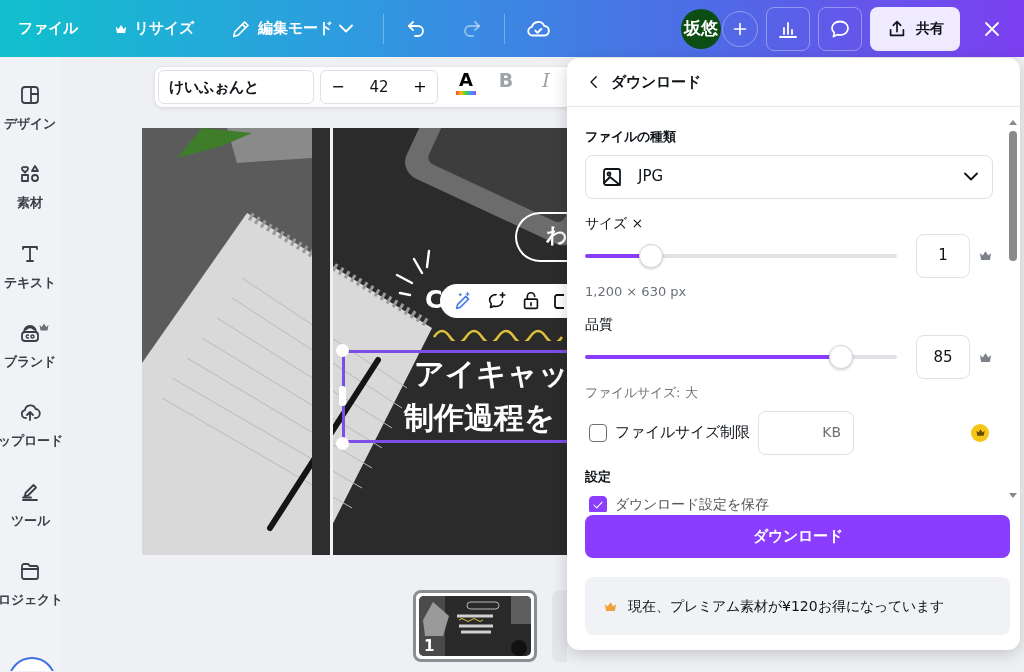 The height and width of the screenshot is (672, 1024). I want to click on comment-button, so click(840, 28).